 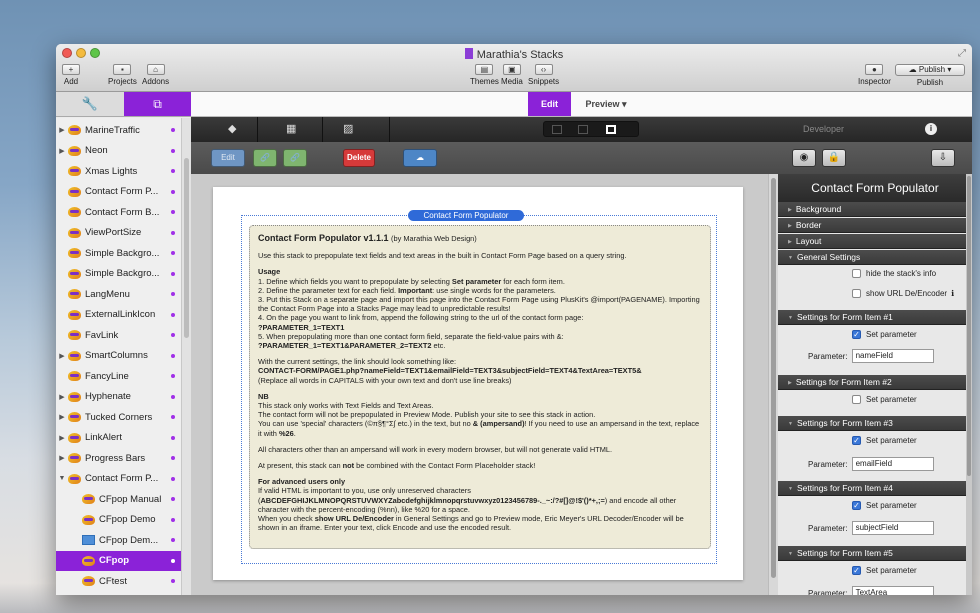 What do you see at coordinates (118, 581) in the screenshot?
I see `sidebar-item: CFtest` at bounding box center [118, 581].